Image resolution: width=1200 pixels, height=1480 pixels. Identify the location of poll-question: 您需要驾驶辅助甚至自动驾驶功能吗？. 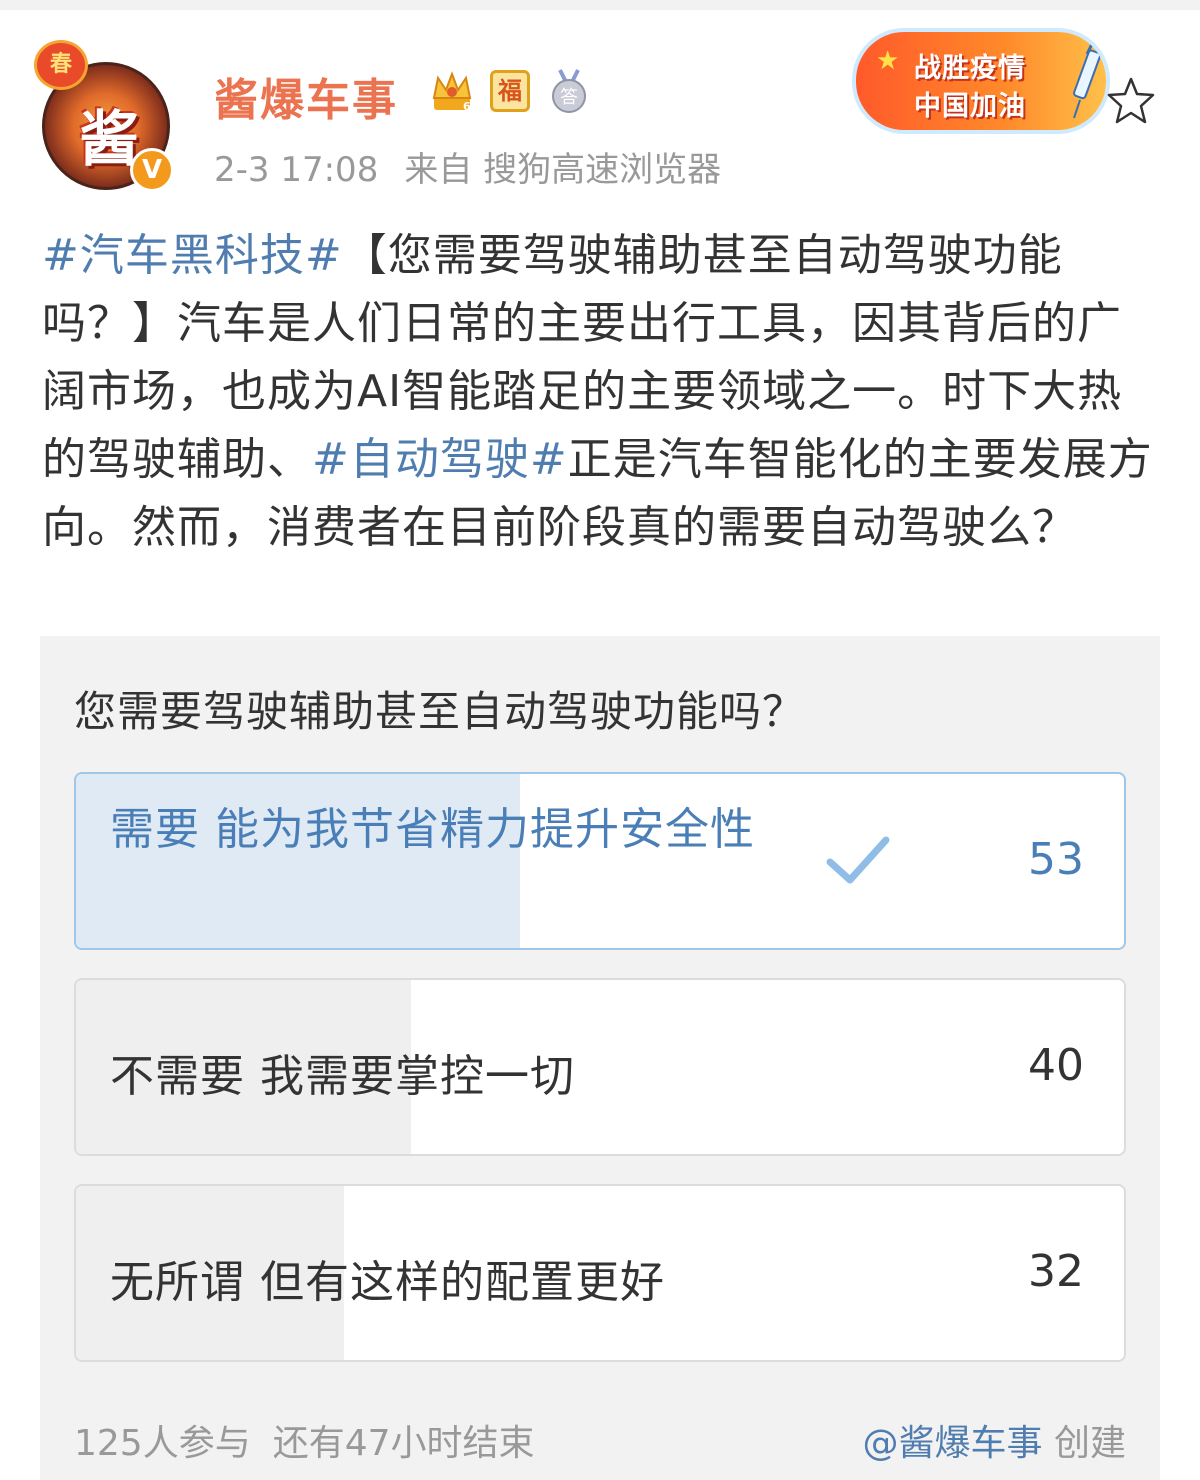
(440, 711).